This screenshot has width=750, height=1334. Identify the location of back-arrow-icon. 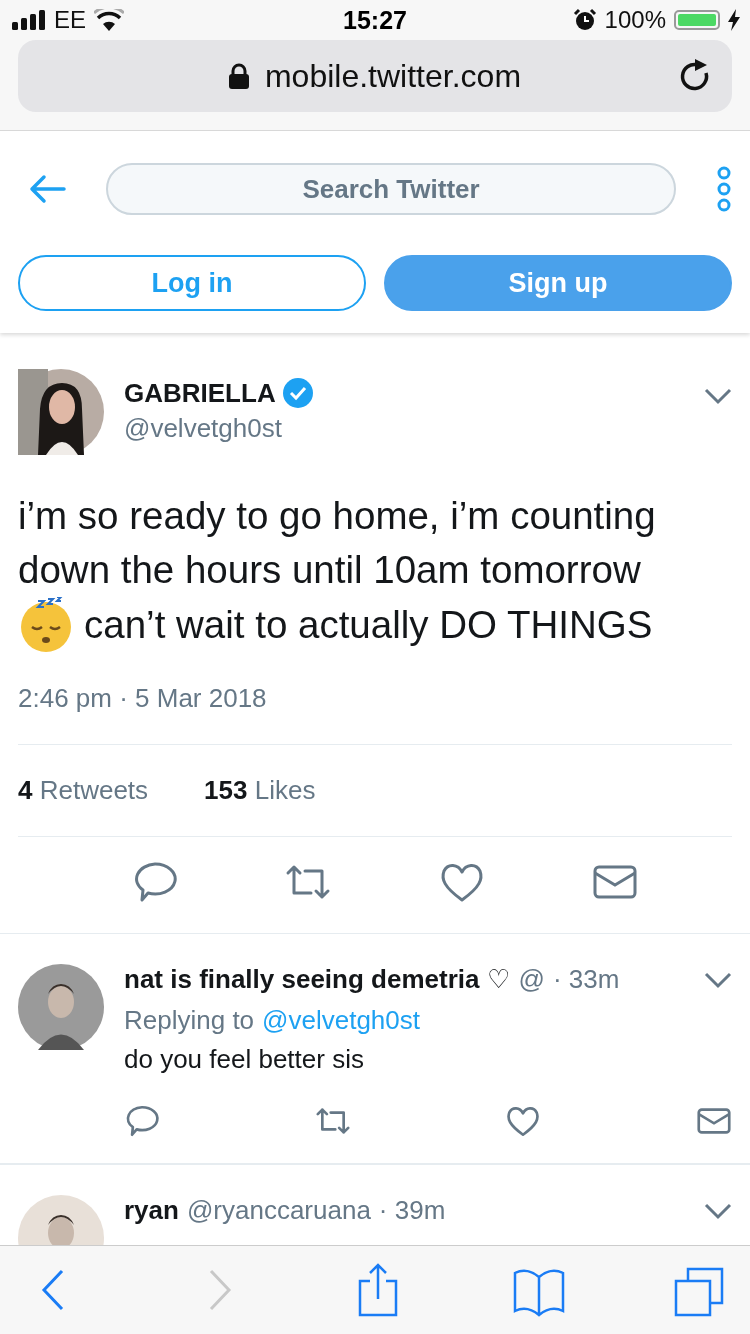
(47, 189).